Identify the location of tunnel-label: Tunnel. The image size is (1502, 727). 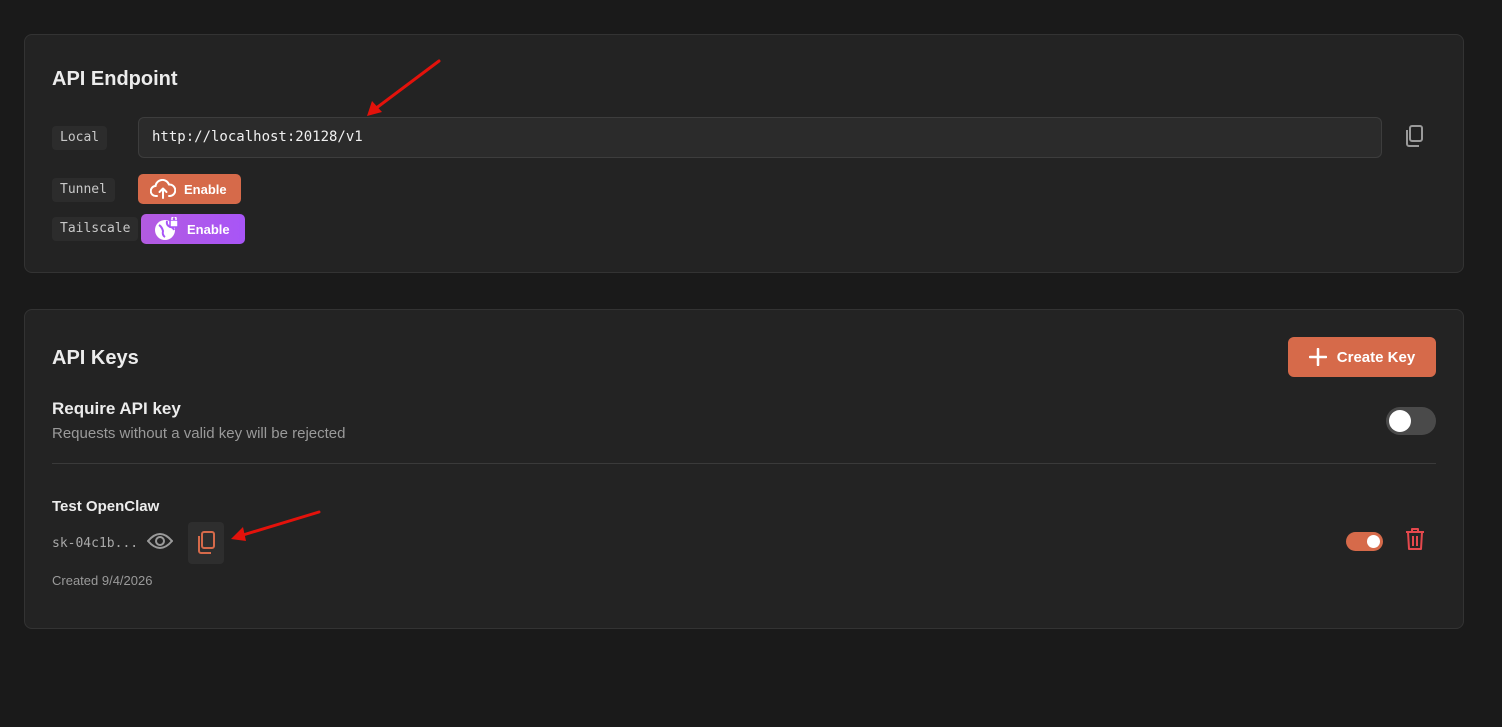
(83, 190).